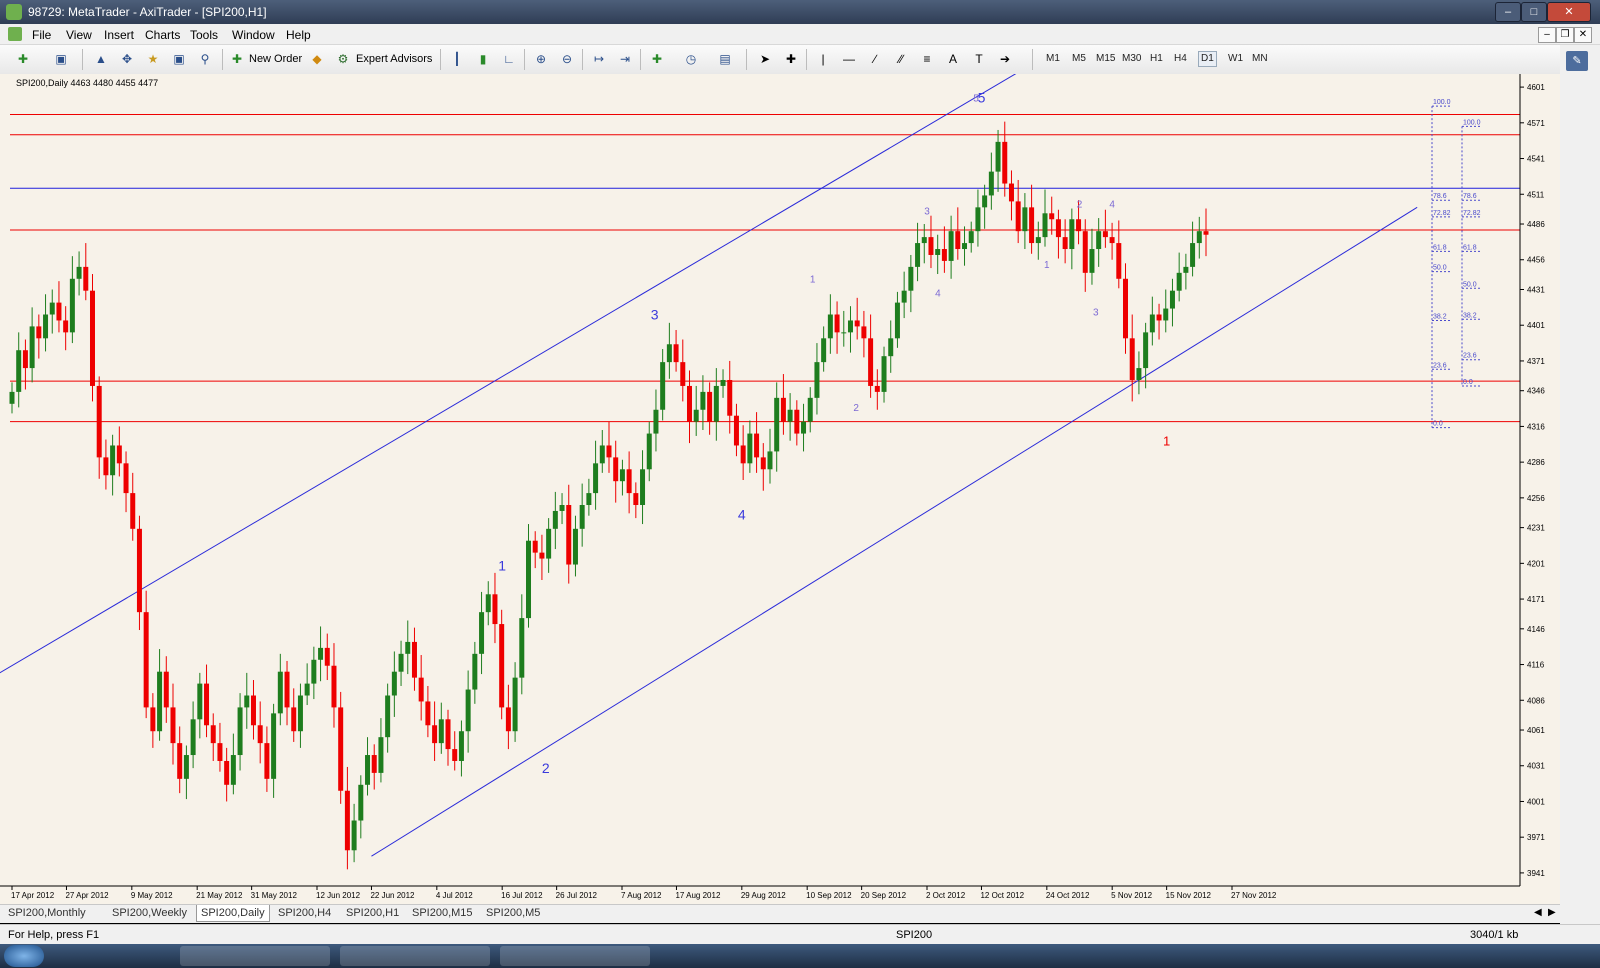 This screenshot has height=968, width=1600. I want to click on tab-scroll-left-icon: ◀, so click(1538, 912).